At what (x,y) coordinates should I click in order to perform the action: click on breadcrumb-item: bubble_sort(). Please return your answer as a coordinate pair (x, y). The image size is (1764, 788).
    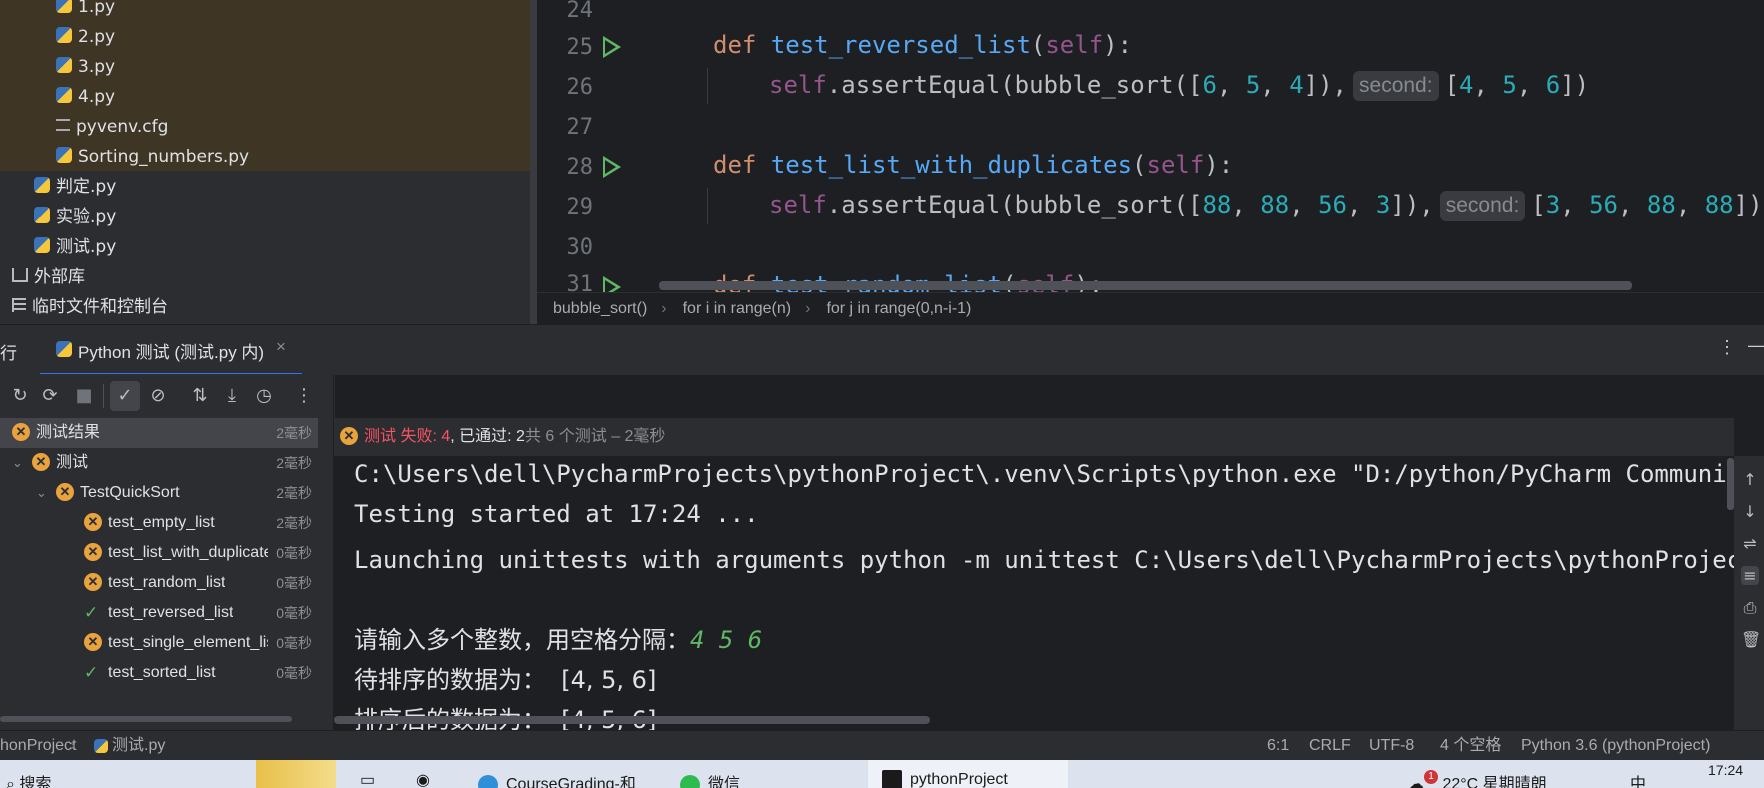
    Looking at the image, I should click on (600, 308).